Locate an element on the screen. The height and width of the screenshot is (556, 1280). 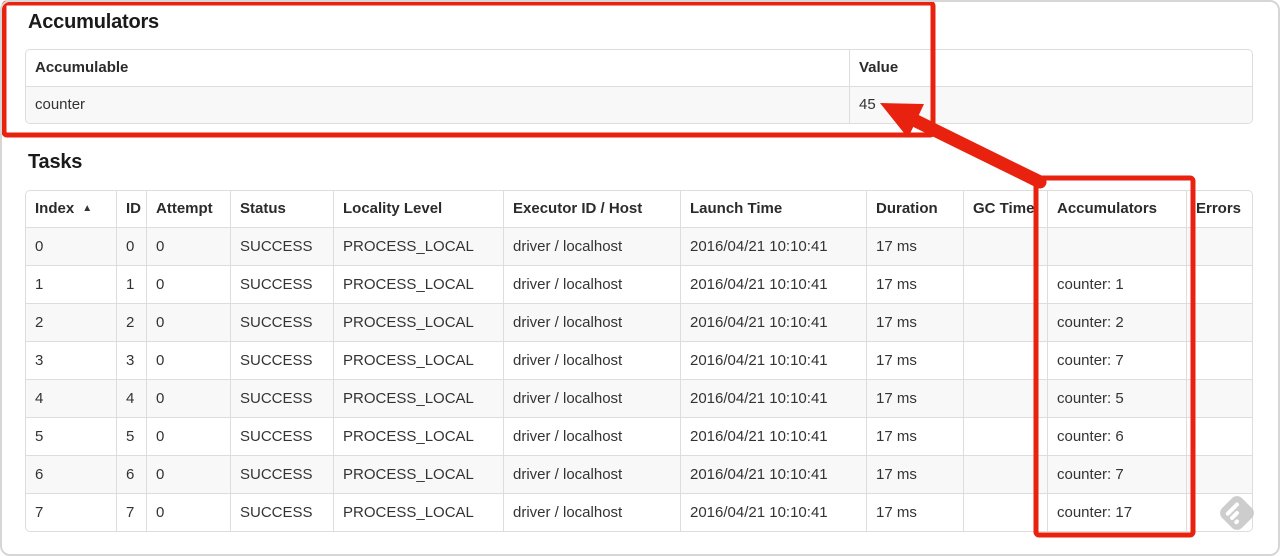
column-header-label: Value is located at coordinates (879, 67).